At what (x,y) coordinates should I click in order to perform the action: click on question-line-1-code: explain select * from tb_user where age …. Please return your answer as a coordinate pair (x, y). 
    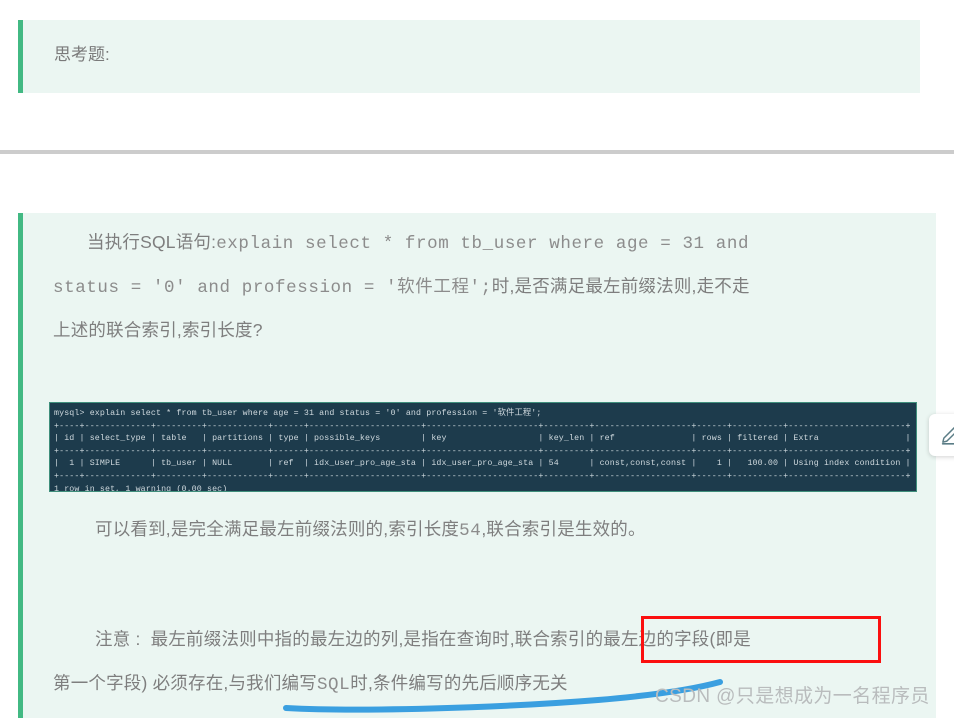
    Looking at the image, I should click on (483, 244).